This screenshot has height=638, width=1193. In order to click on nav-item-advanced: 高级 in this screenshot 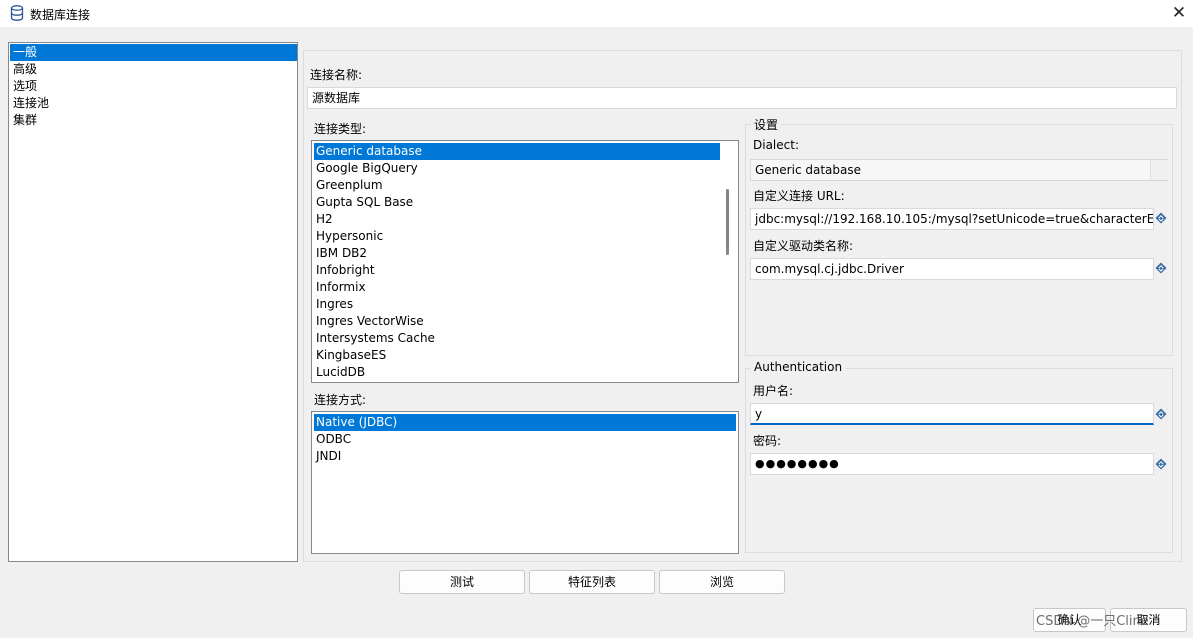, I will do `click(153, 69)`.